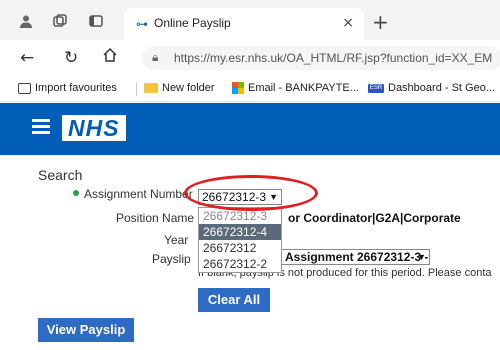 The width and height of the screenshot is (500, 350). What do you see at coordinates (238, 88) in the screenshot?
I see `microsoft-icon` at bounding box center [238, 88].